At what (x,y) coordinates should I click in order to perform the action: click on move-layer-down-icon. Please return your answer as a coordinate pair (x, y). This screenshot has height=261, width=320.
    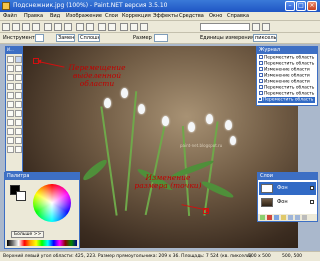
    Looking at the image, I should click on (297, 217).